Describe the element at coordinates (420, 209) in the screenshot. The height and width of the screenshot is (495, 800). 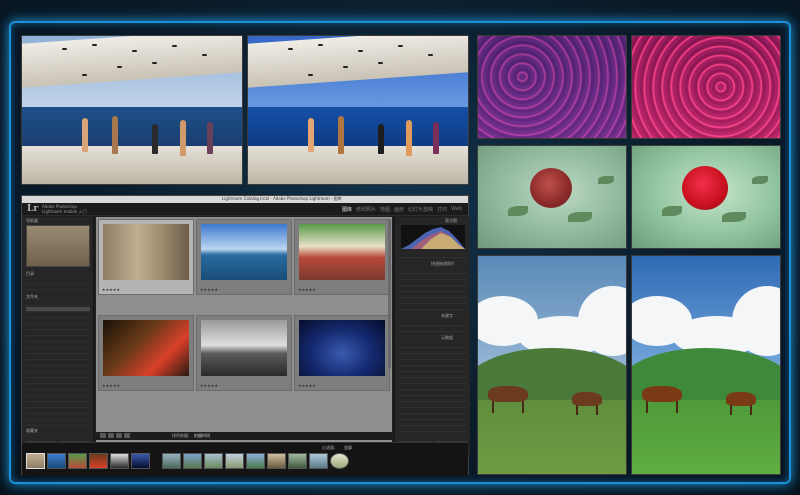
I see `module-slideshow: 幻灯片放映` at that location.